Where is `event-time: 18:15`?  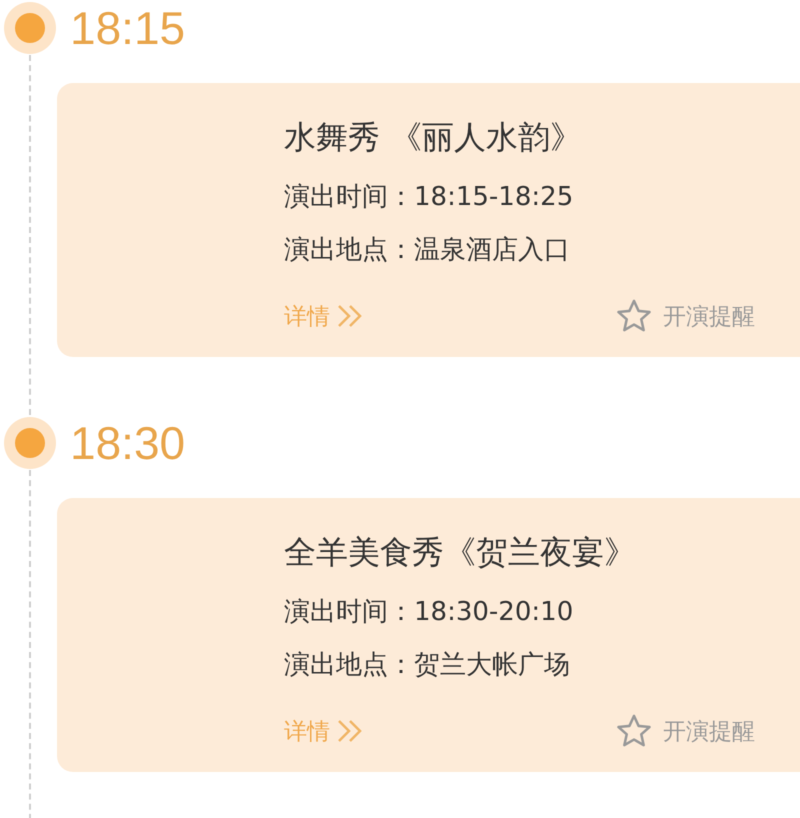 event-time: 18:15 is located at coordinates (128, 27).